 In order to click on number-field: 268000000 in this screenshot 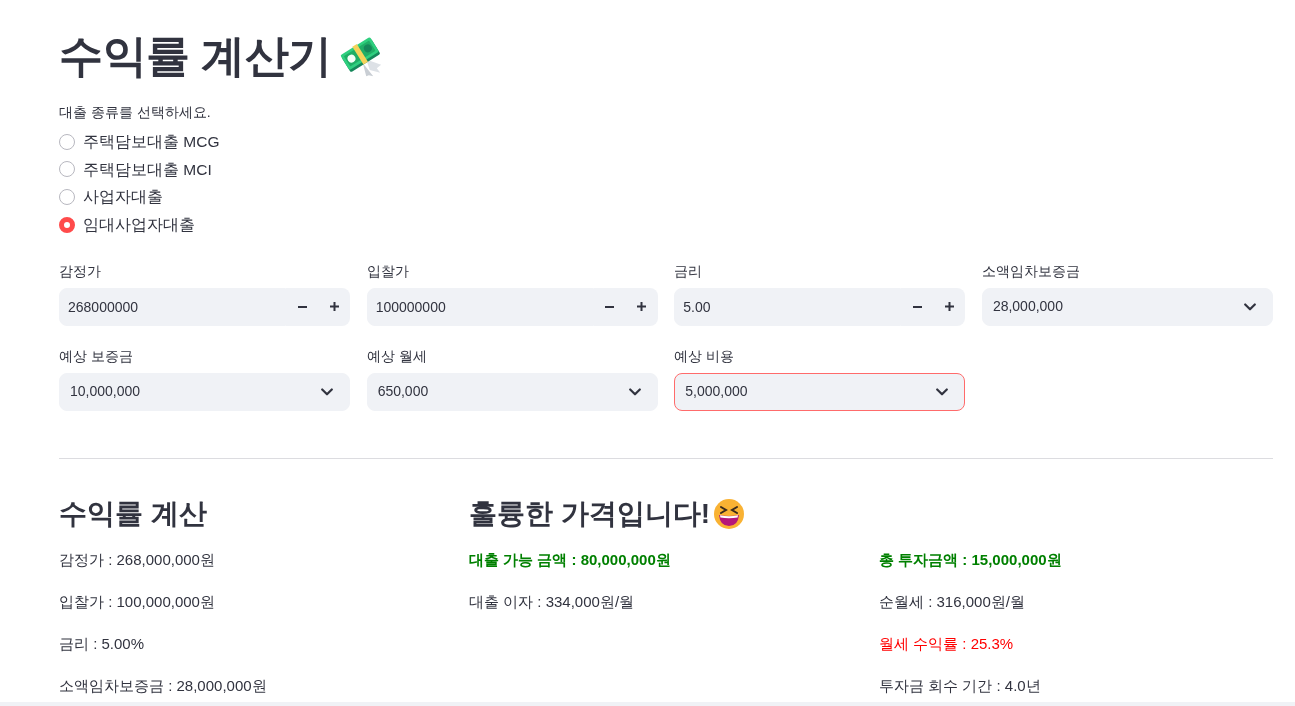, I will do `click(173, 306)`.